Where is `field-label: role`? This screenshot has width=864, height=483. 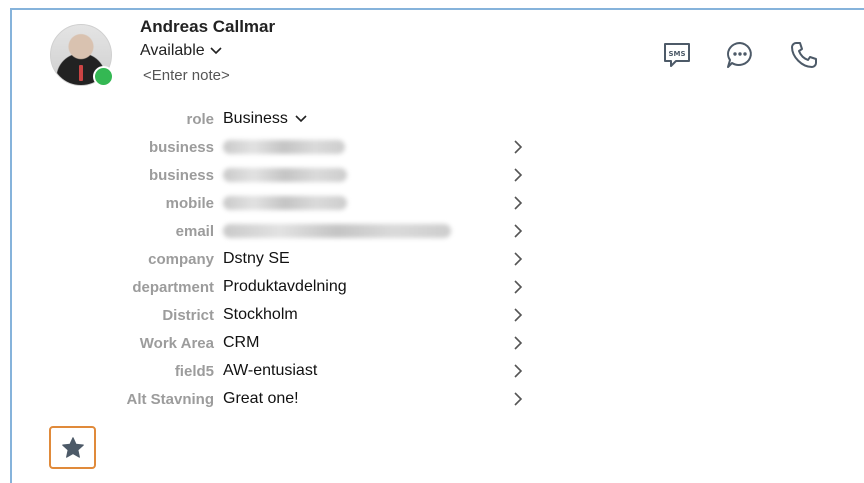 field-label: role is located at coordinates (200, 119).